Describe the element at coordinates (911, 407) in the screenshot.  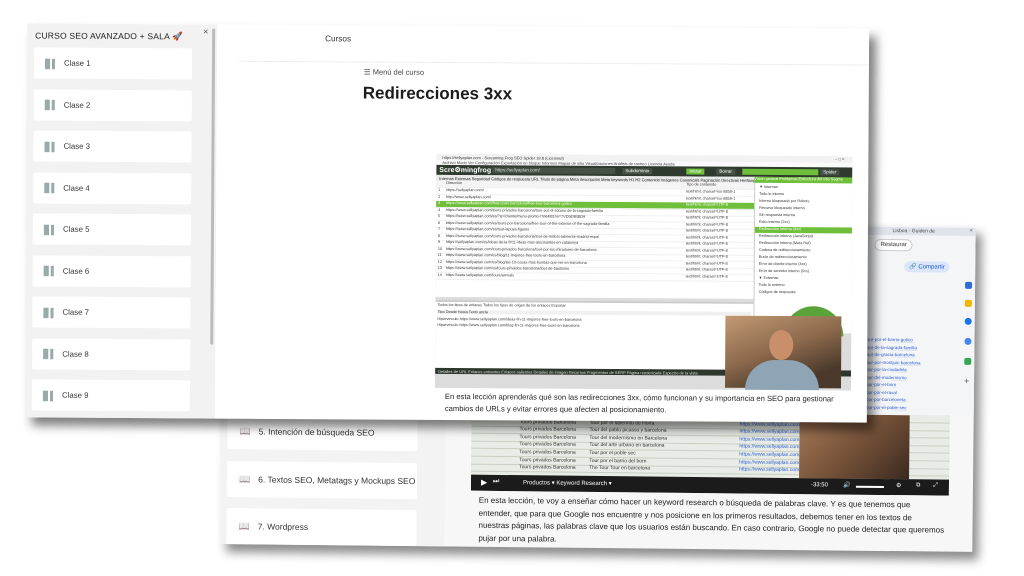
I see `sheet-link: tour-por-el-poble-sec` at that location.